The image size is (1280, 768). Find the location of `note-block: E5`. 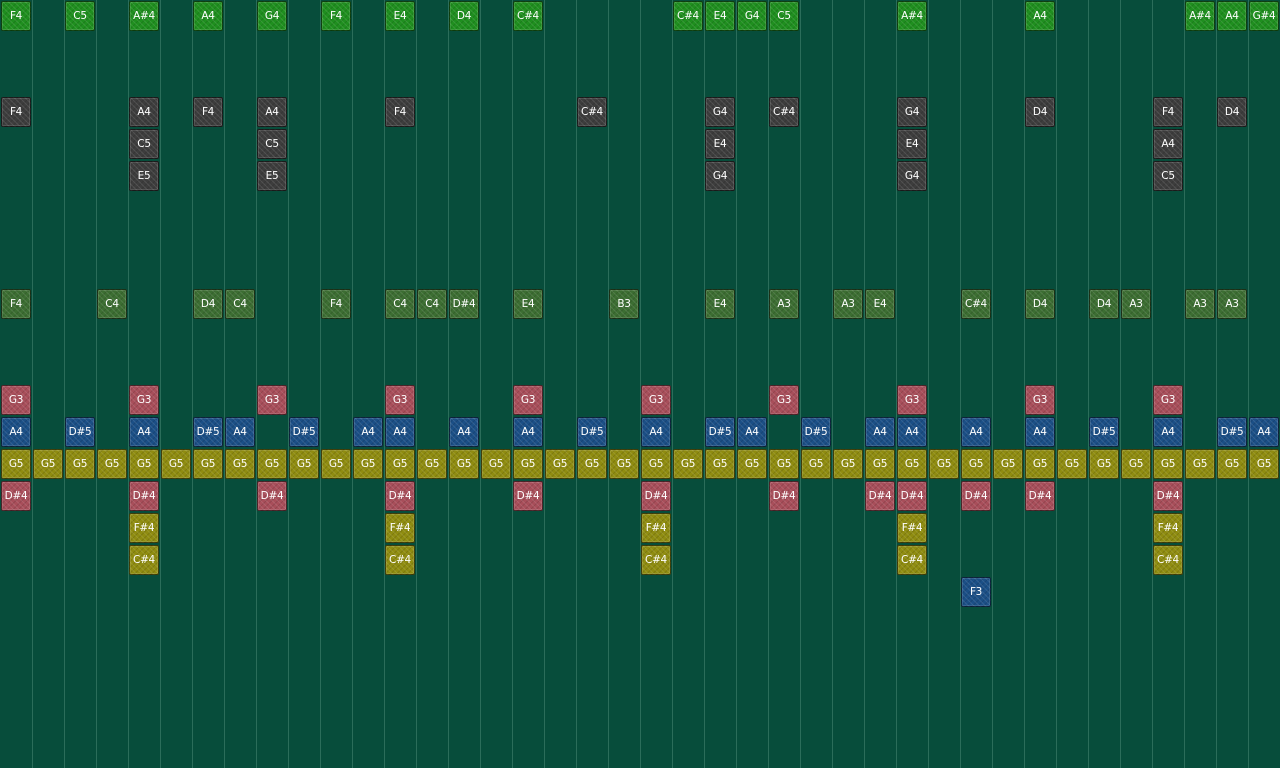

note-block: E5 is located at coordinates (144, 176).